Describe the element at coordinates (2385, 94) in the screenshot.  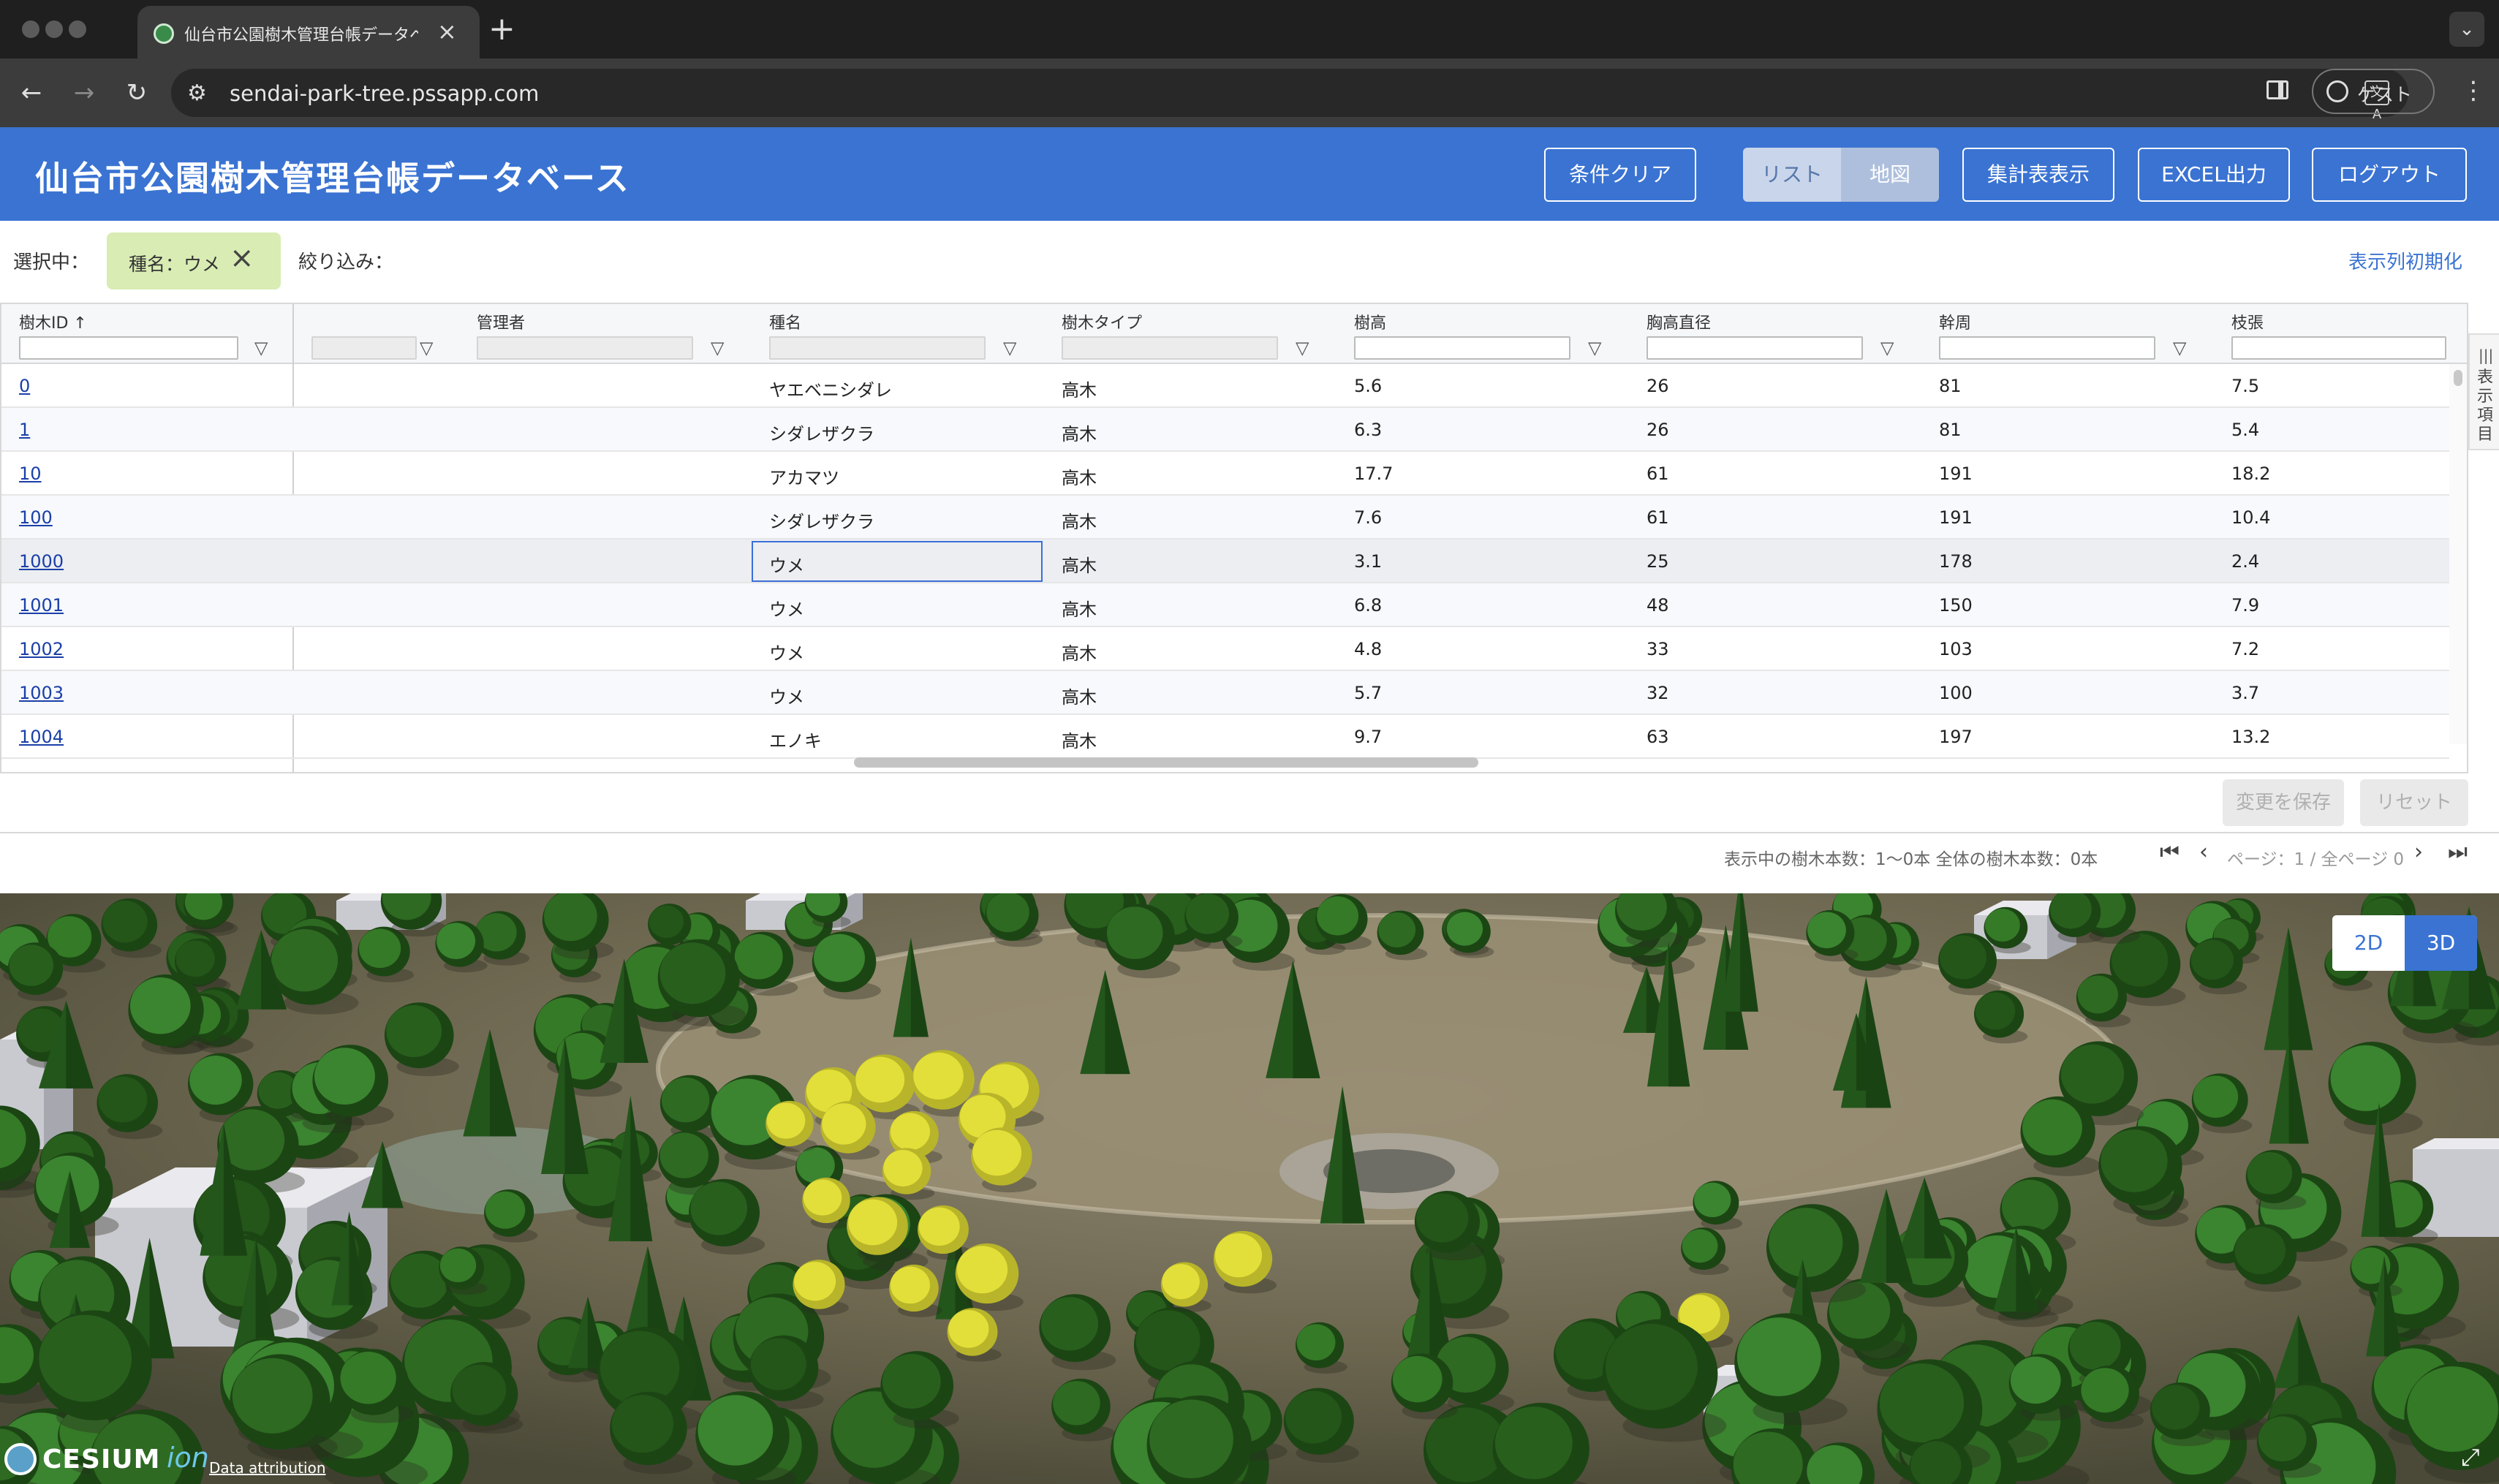
I see `guest-label: ゲスト` at that location.